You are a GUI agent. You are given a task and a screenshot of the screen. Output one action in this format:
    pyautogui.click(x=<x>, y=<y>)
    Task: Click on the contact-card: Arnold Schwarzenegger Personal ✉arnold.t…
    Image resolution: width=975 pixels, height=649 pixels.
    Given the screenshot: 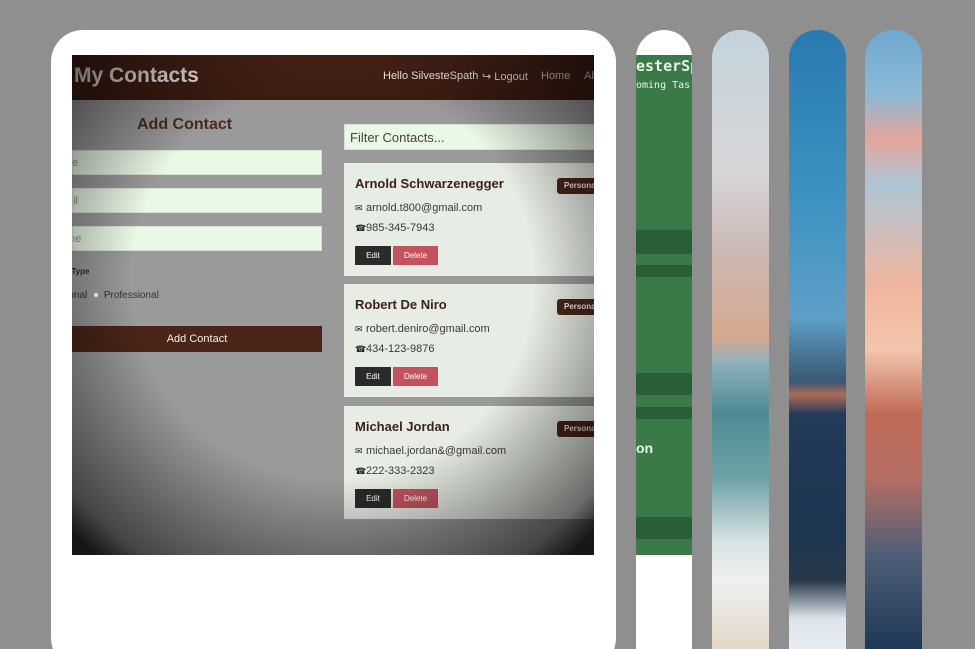 What is the action you would take?
    pyautogui.click(x=469, y=219)
    